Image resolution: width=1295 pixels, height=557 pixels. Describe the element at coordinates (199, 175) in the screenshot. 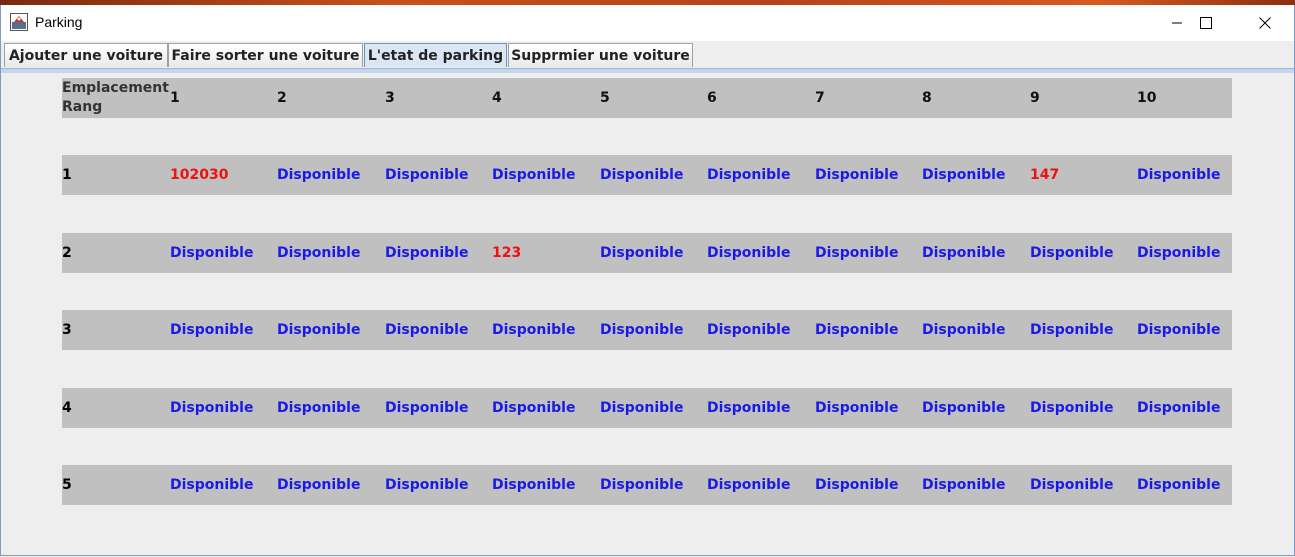

I see `slot-occupied: 102030` at that location.